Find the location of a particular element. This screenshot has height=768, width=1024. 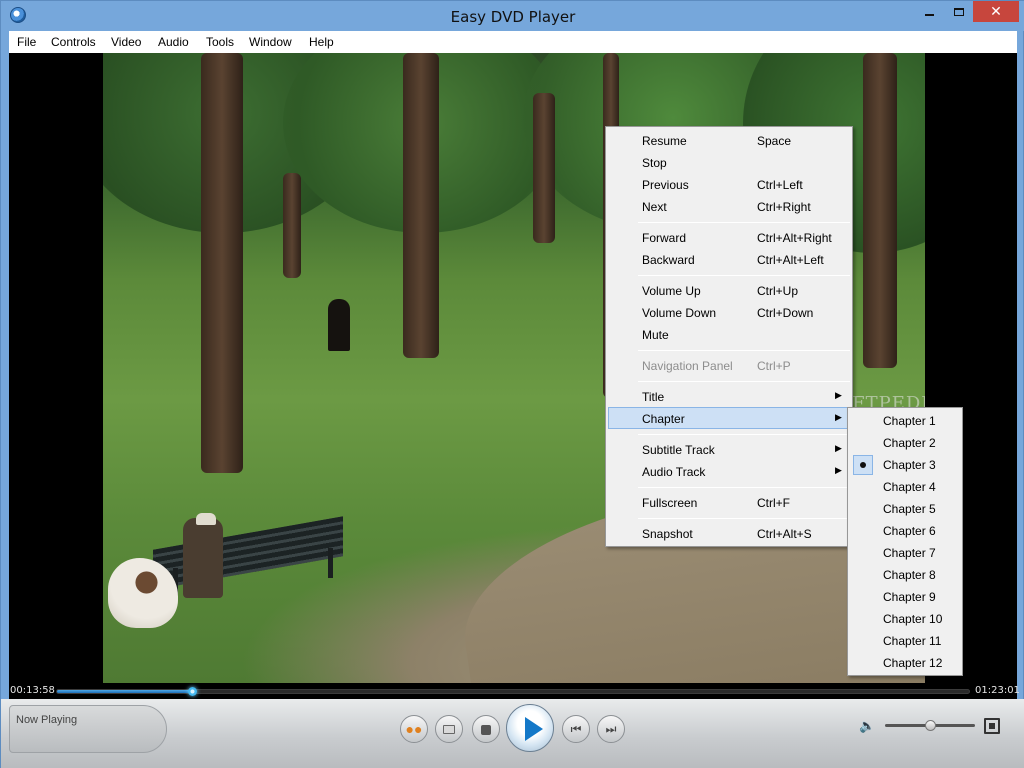

menu-item-title: Title ▶ is located at coordinates (729, 397).